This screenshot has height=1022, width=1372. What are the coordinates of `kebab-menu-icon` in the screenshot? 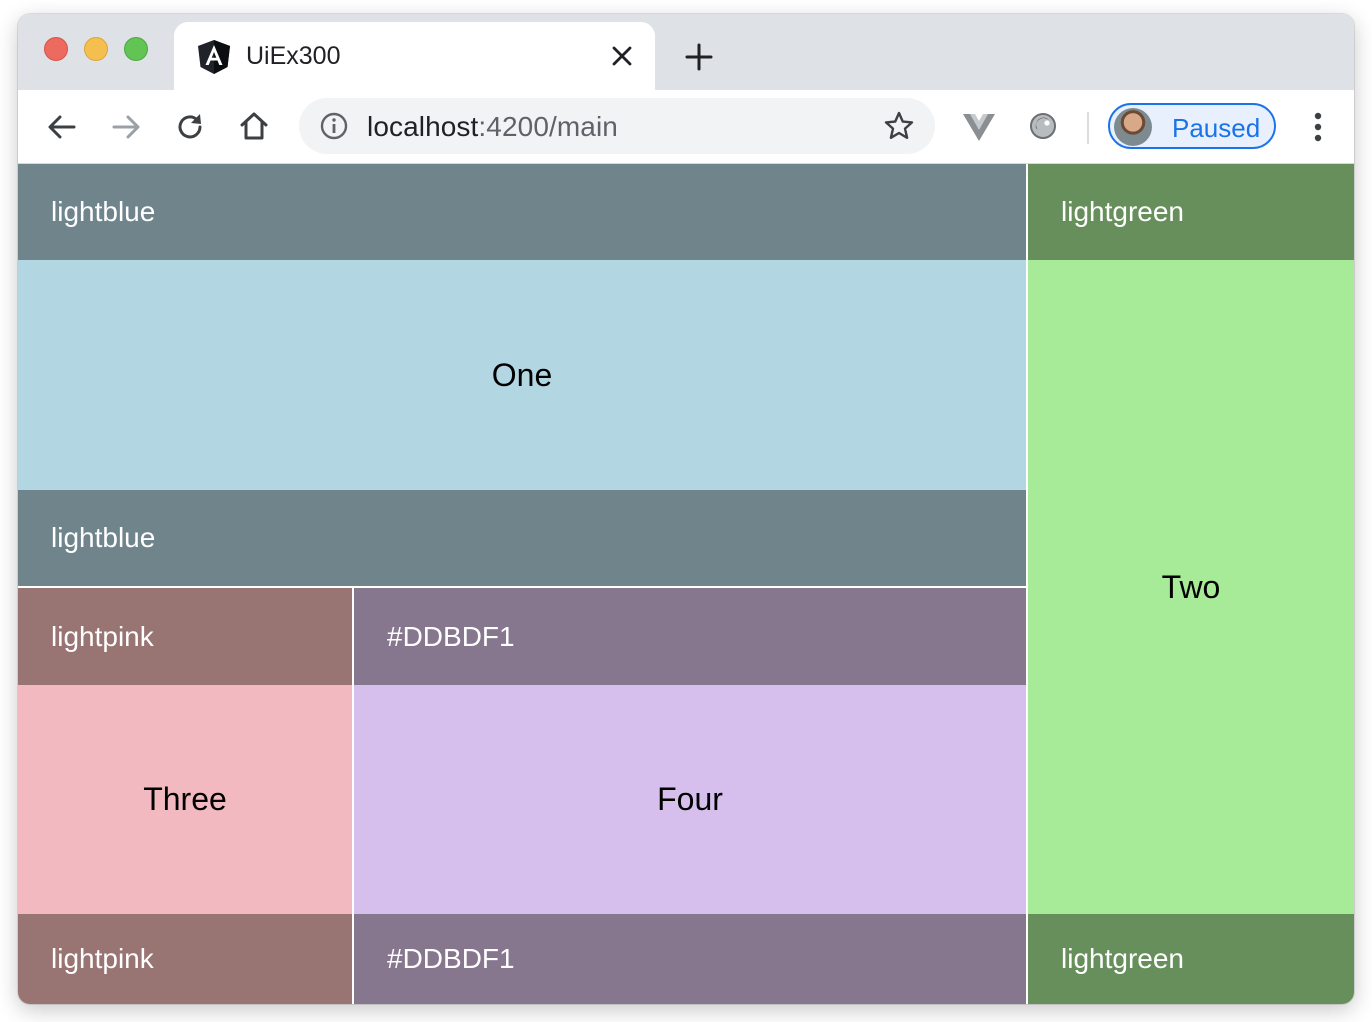 It's located at (1318, 127).